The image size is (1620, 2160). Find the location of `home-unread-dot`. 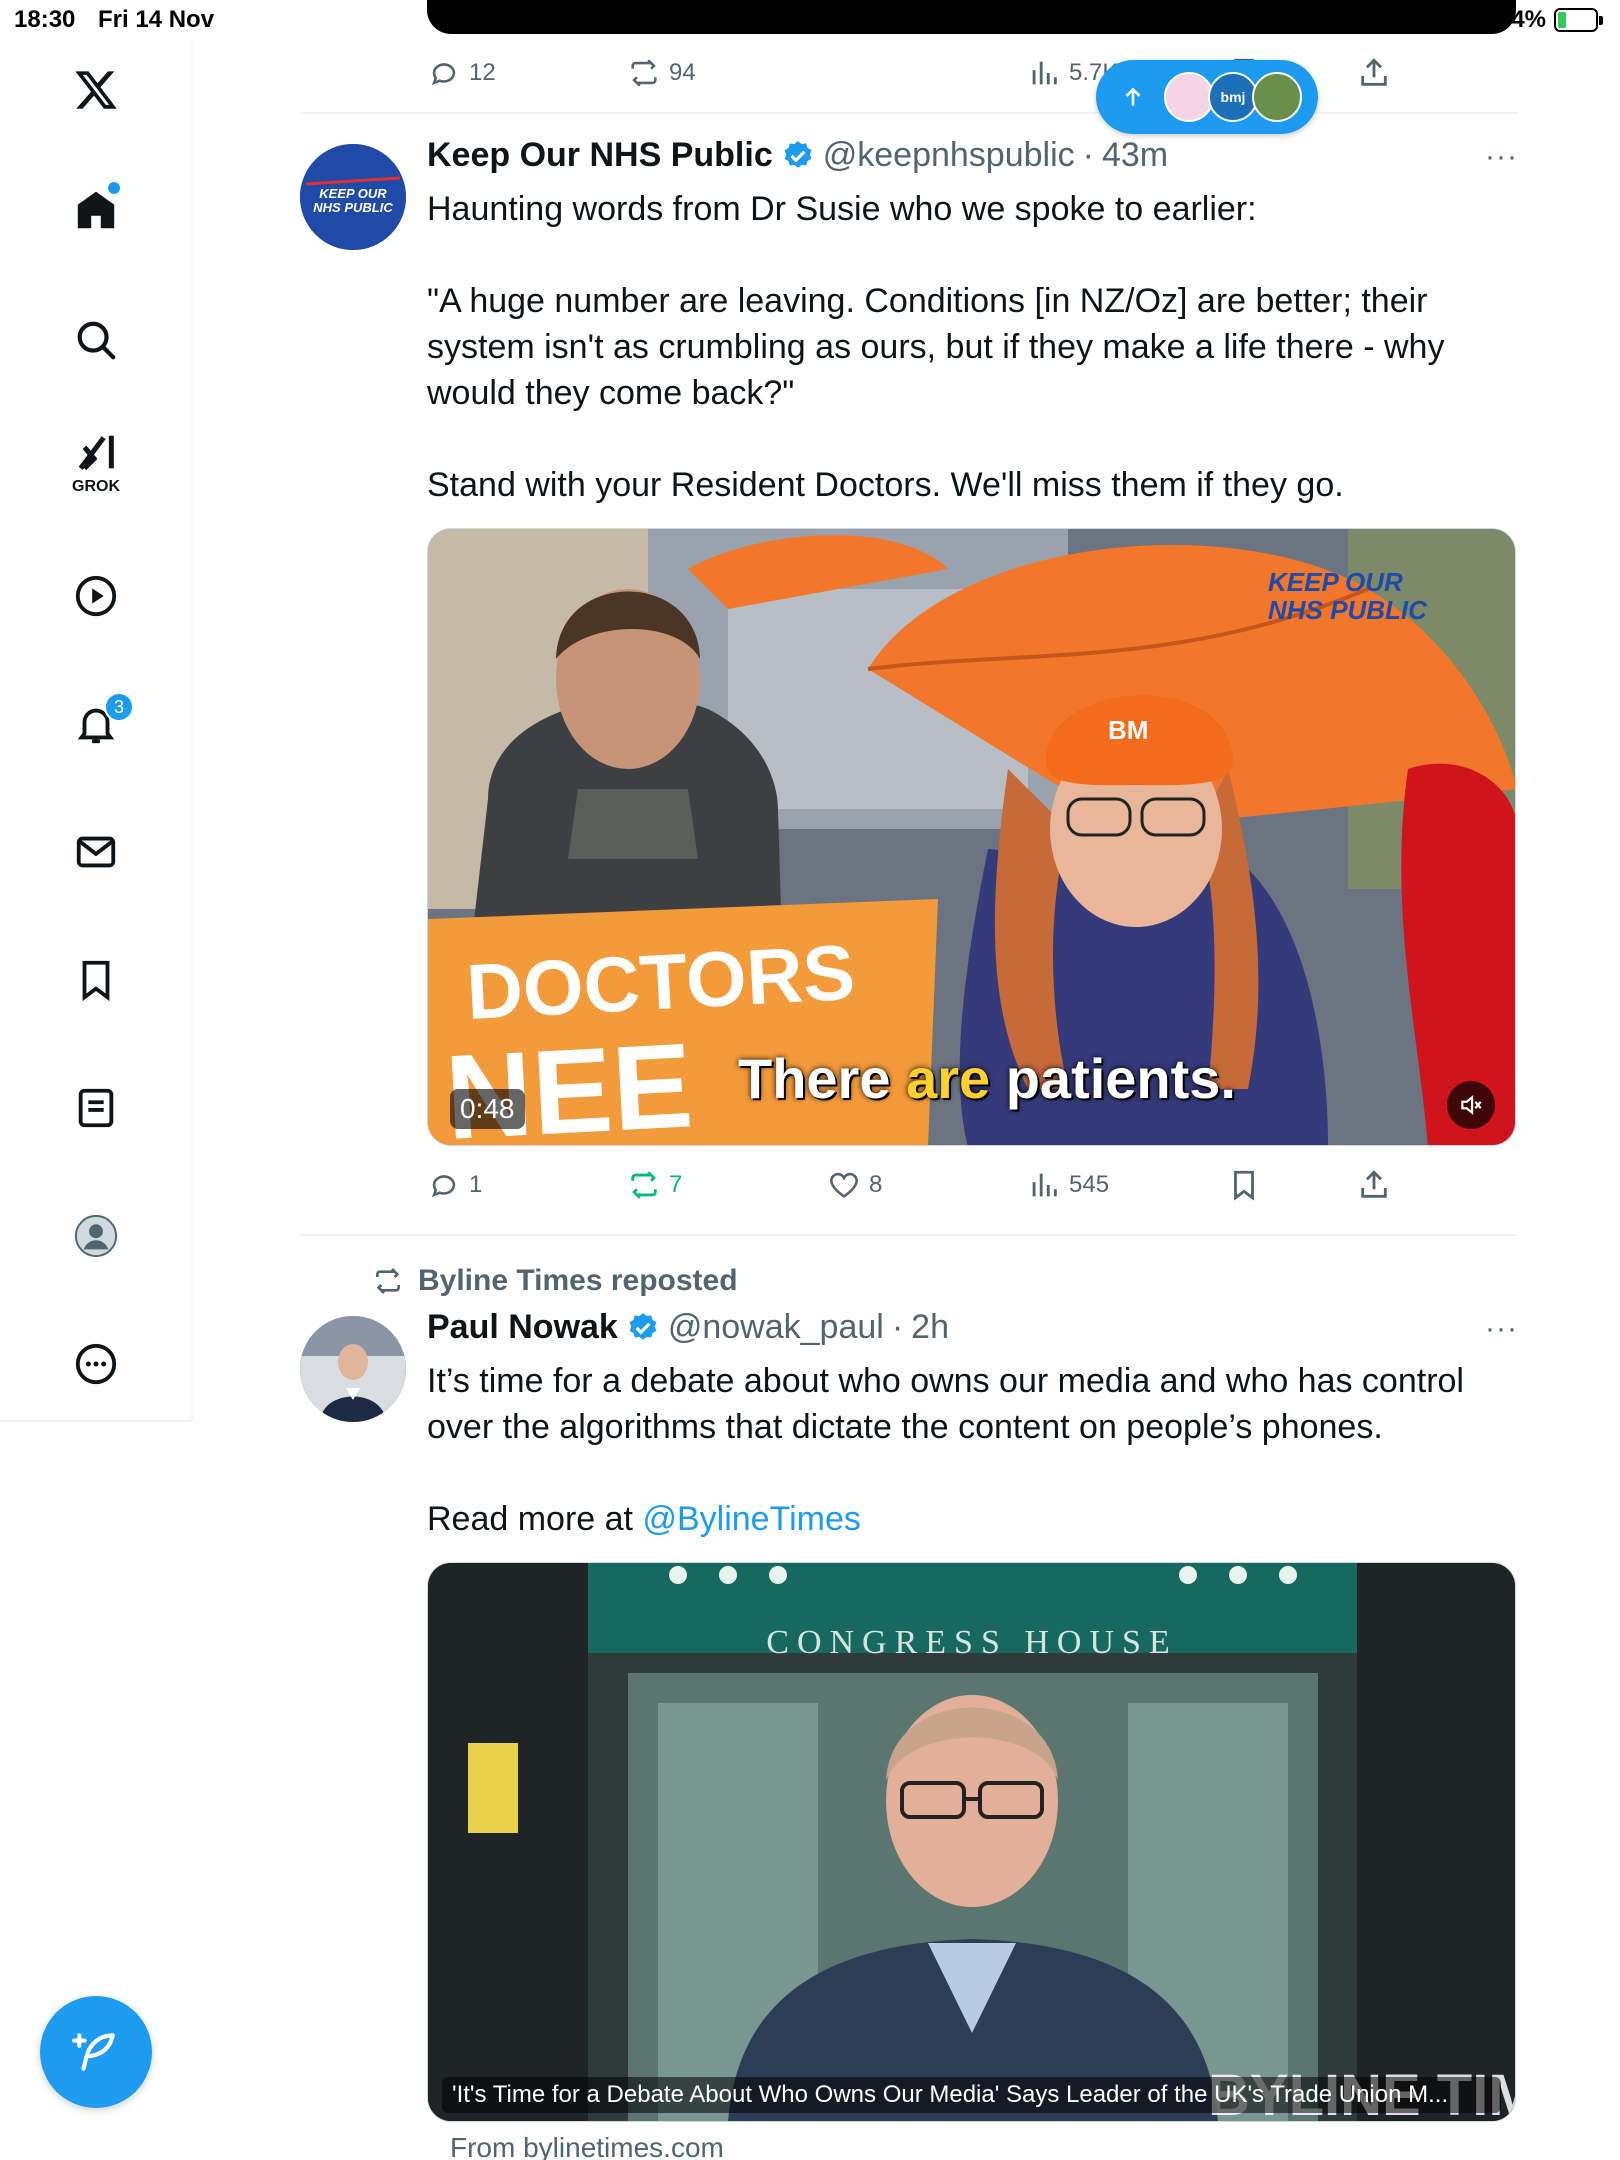

home-unread-dot is located at coordinates (114, 188).